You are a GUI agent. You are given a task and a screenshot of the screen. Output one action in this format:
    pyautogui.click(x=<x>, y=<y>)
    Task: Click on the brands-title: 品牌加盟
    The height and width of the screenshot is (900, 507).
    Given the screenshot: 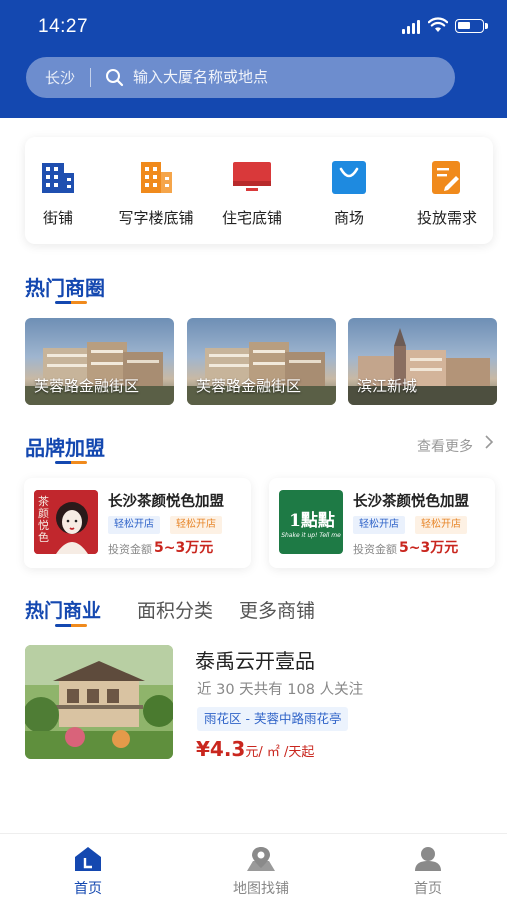 What is the action you would take?
    pyautogui.click(x=65, y=448)
    